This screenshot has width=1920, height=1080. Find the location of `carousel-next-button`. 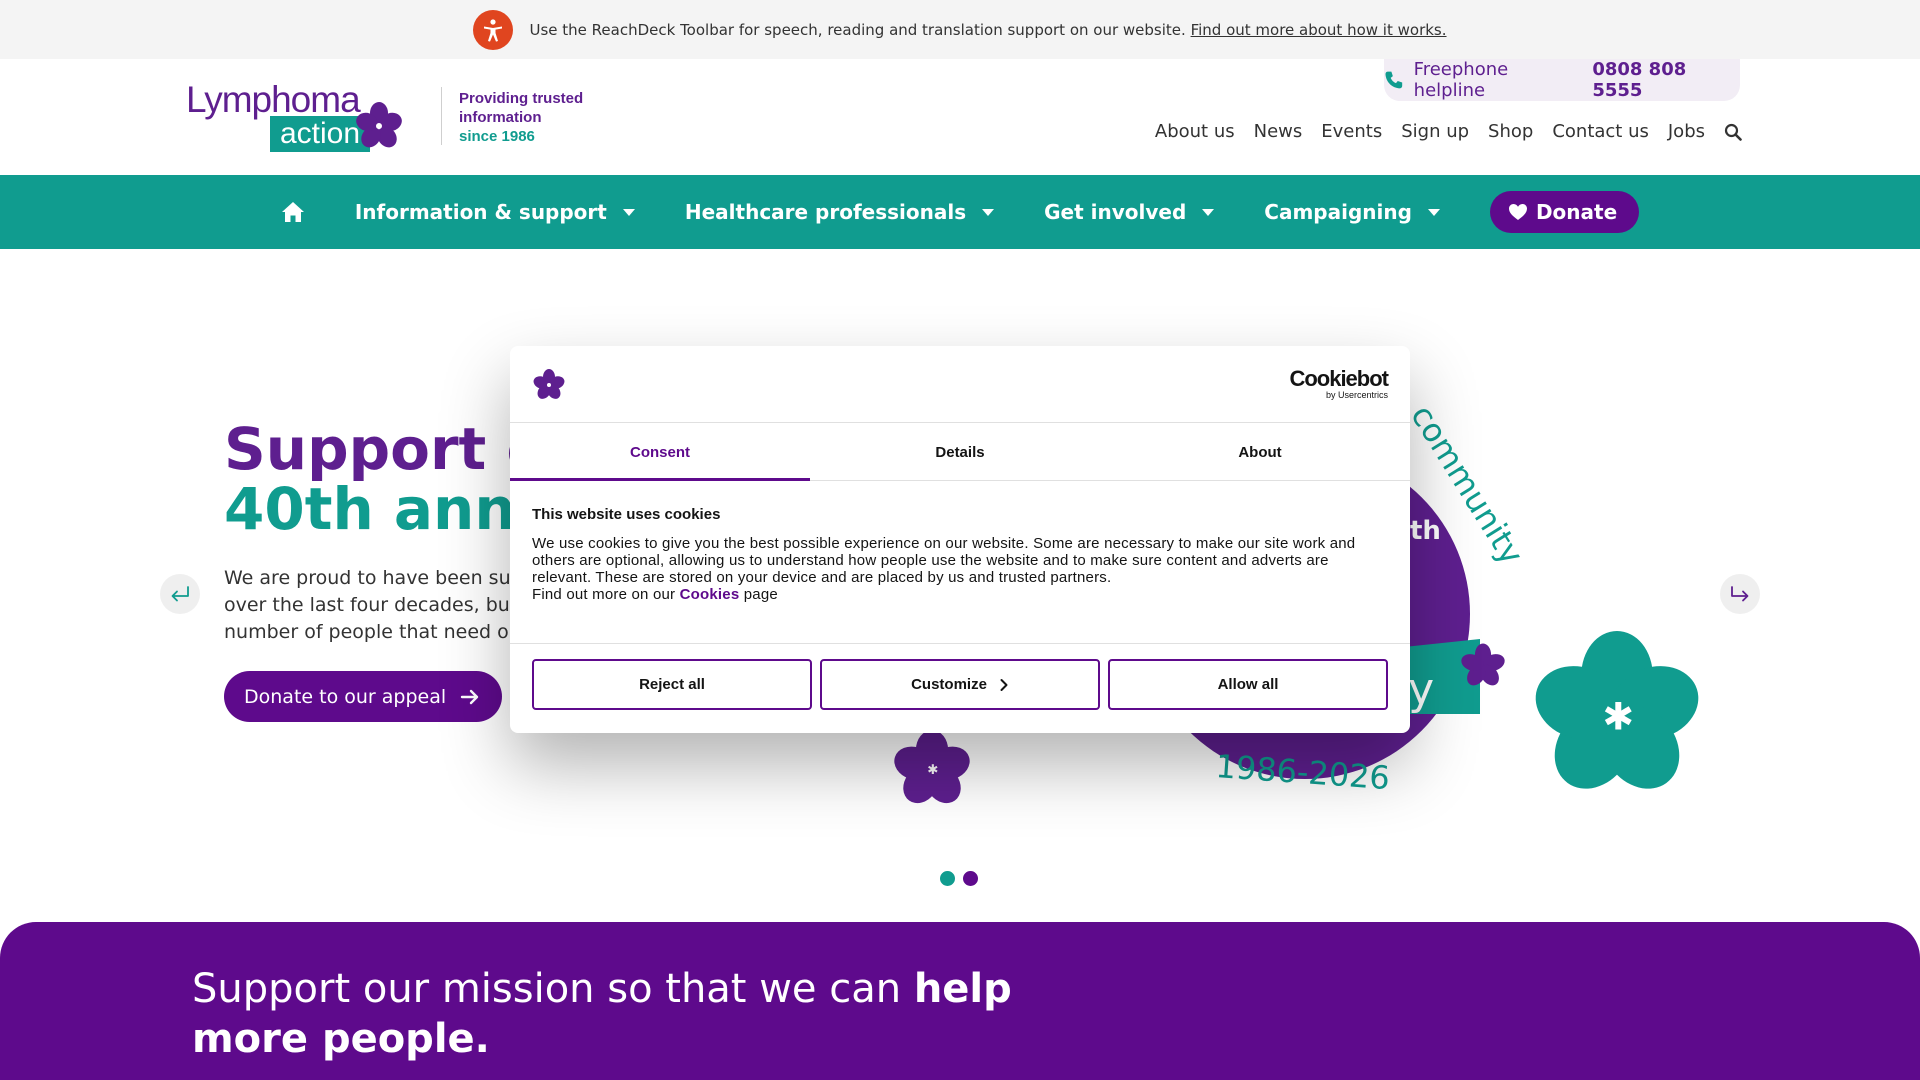

carousel-next-button is located at coordinates (1740, 594).